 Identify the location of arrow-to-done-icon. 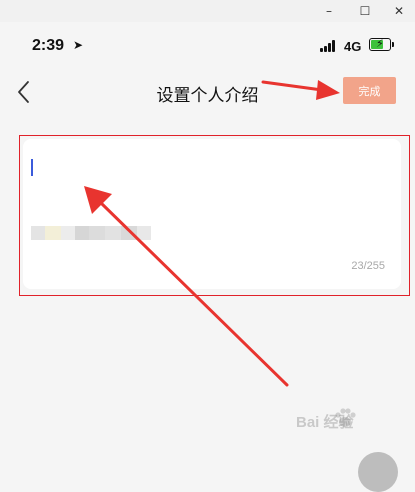
(300, 90).